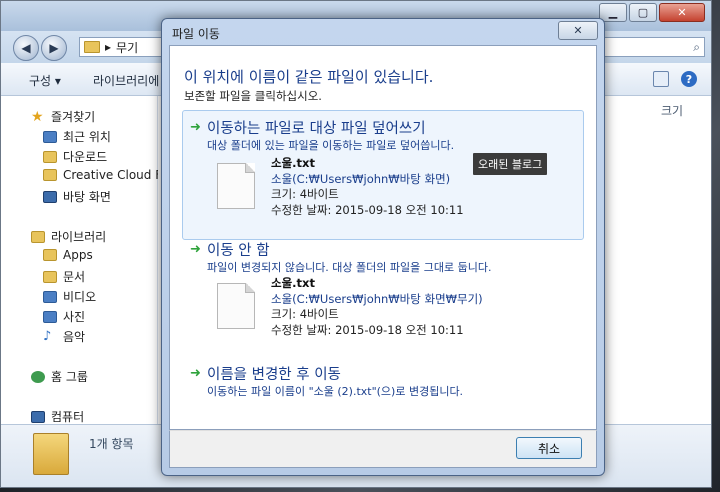  What do you see at coordinates (253, 96) in the screenshot?
I see `conflict-instruction: 보존할 파일을 클릭하십시오.` at bounding box center [253, 96].